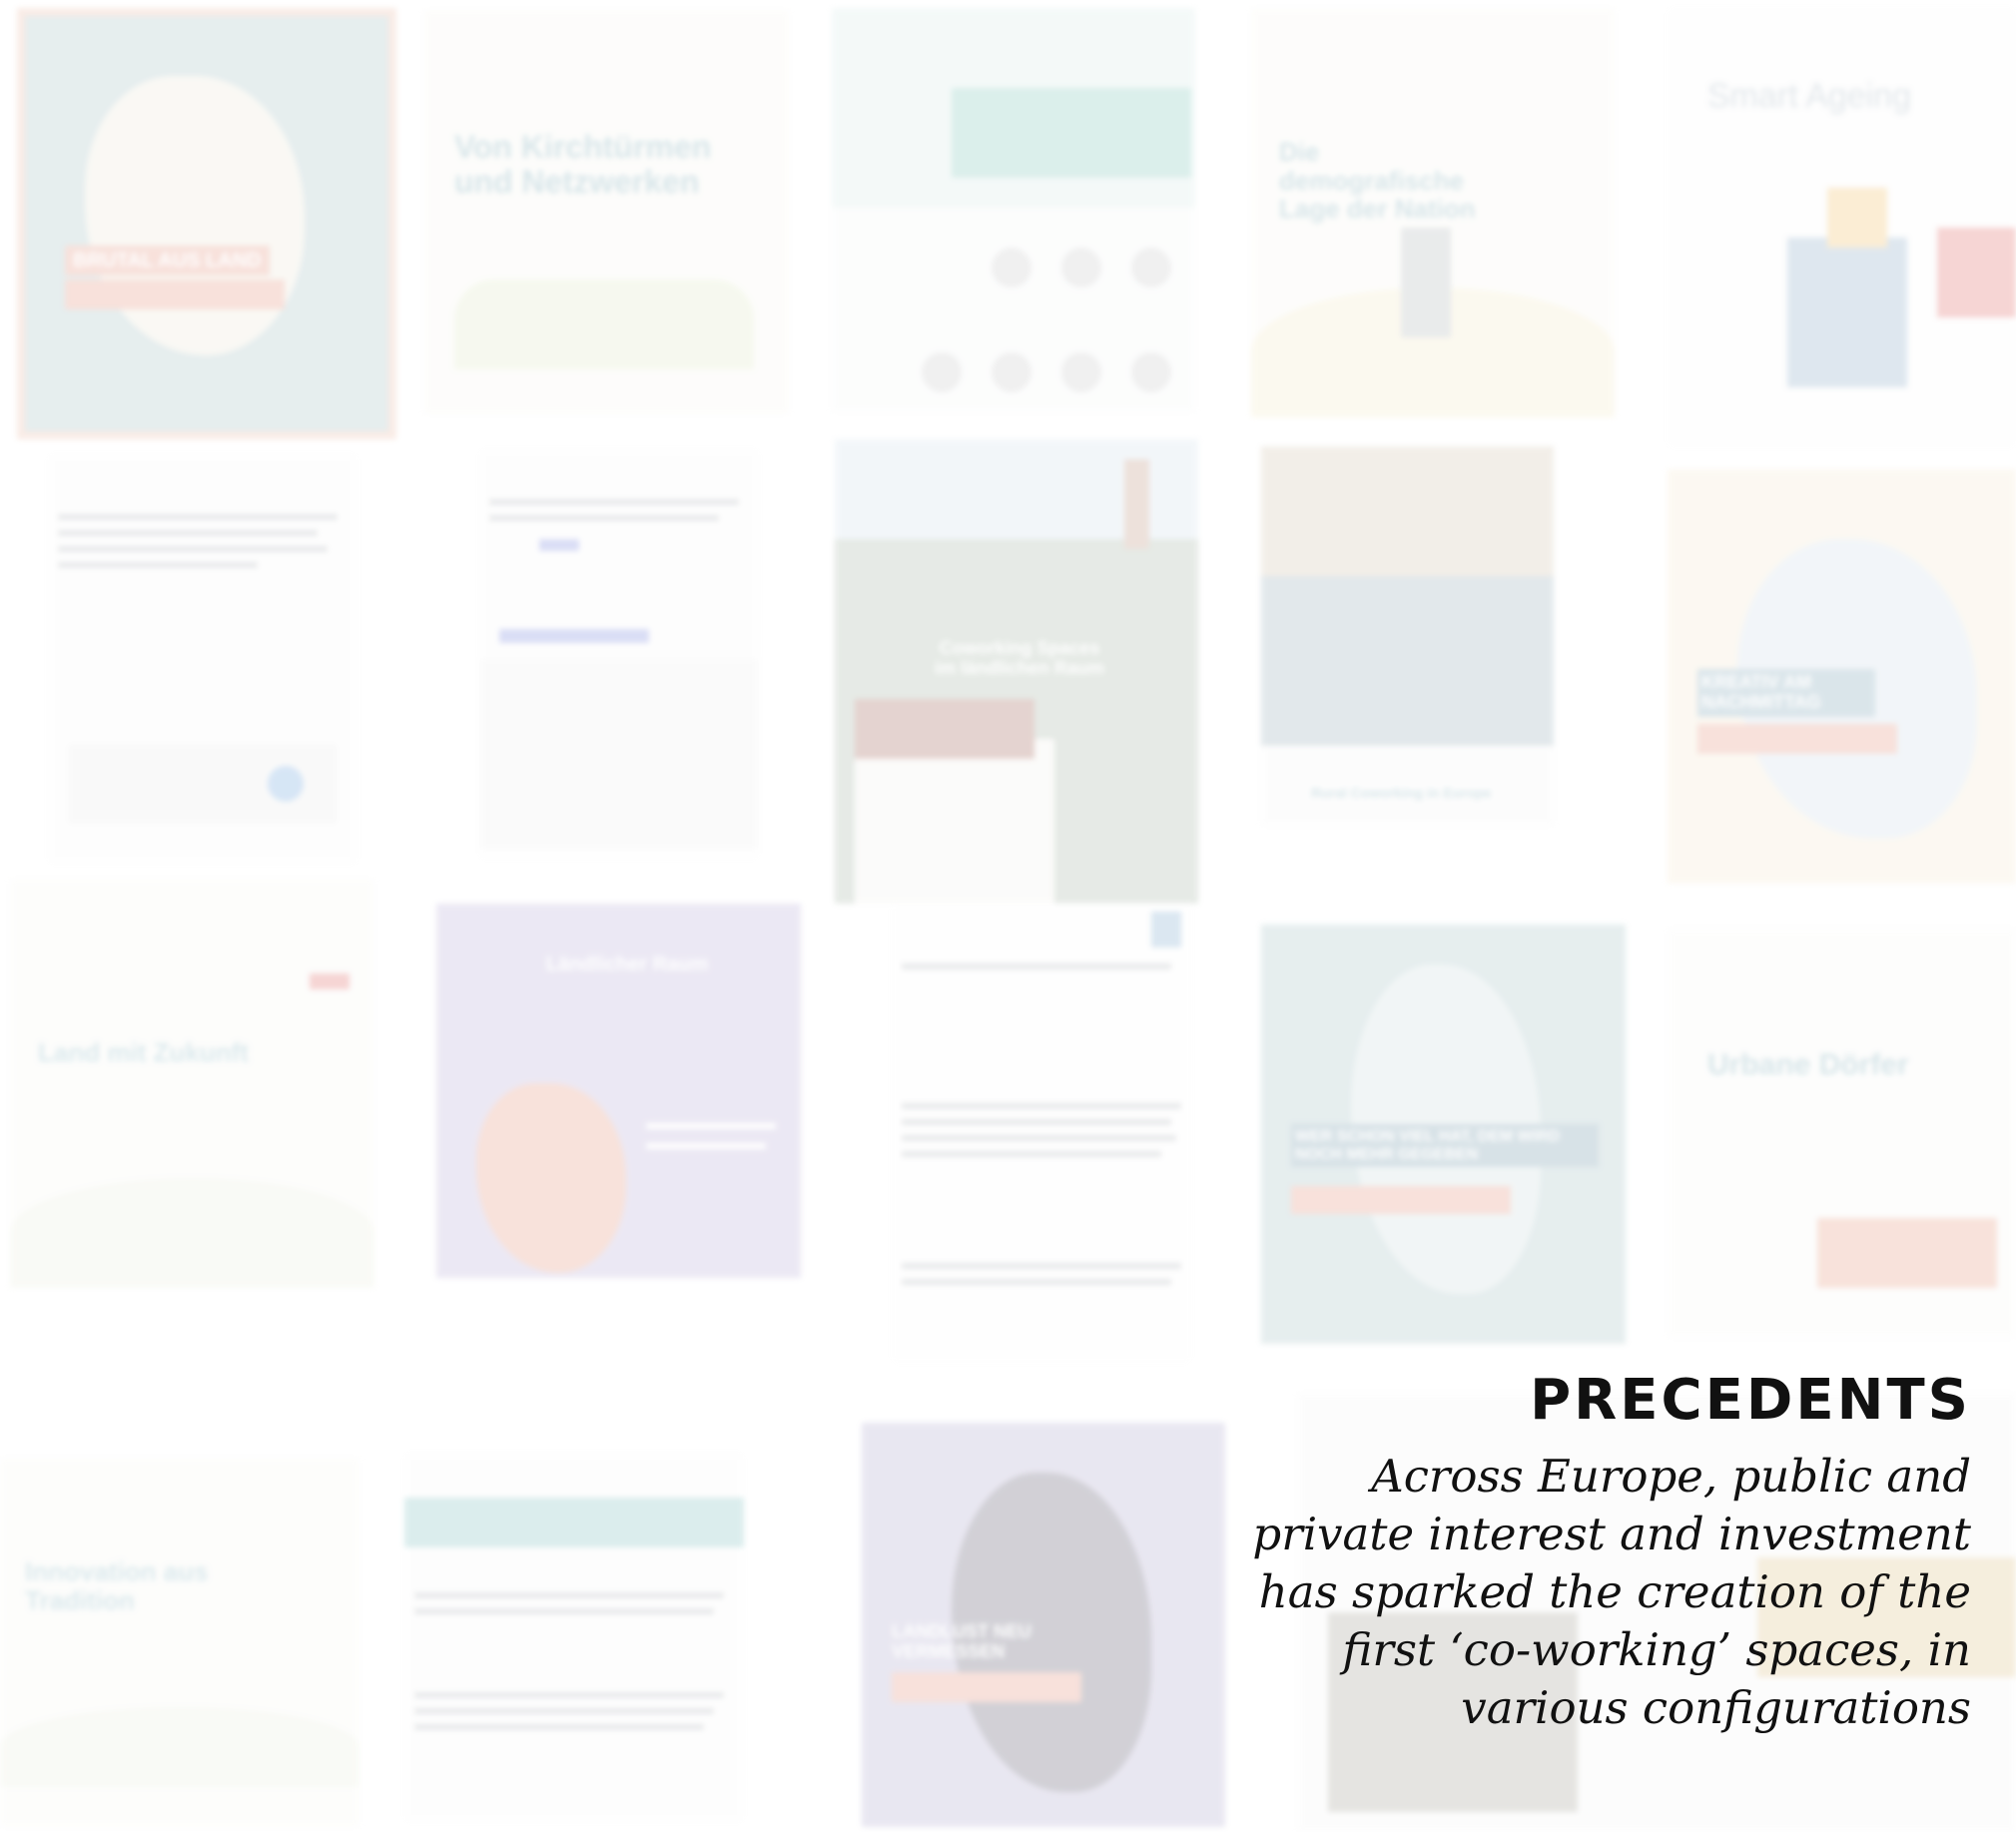 This screenshot has width=2016, height=1832. I want to click on website-tile-news, so click(574, 1637).